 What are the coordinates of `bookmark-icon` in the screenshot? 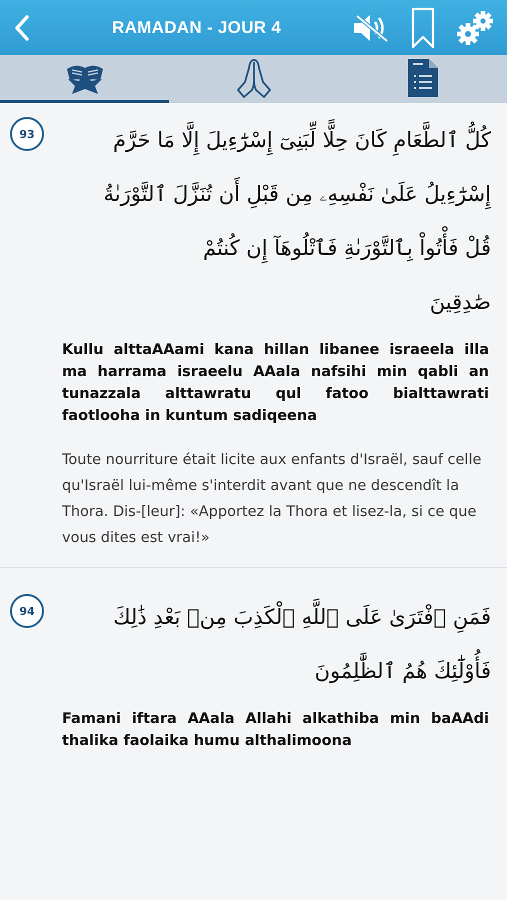 It's located at (423, 27).